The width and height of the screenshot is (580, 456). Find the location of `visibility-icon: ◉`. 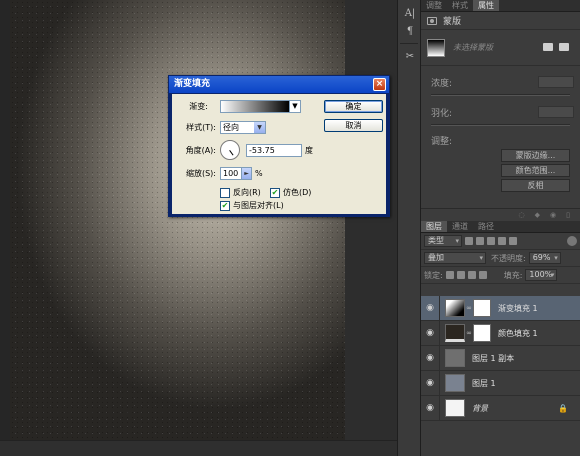

visibility-icon: ◉ is located at coordinates (553, 215).